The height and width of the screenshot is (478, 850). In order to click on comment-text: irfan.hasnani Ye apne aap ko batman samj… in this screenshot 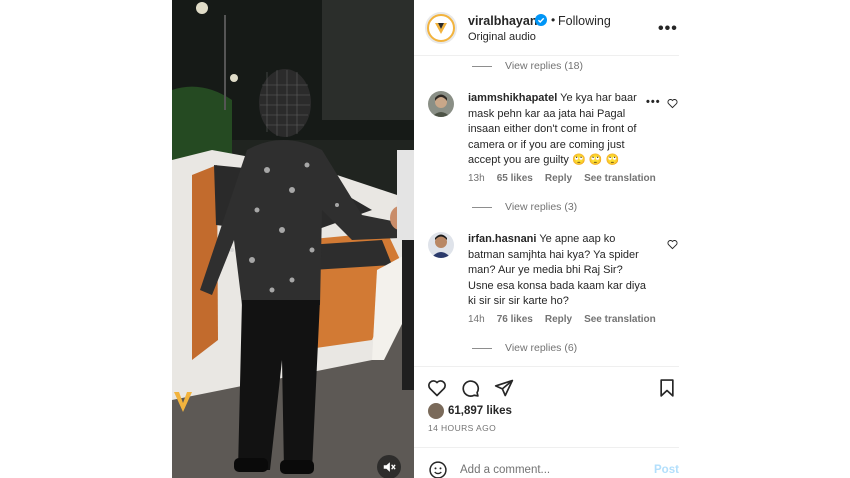, I will do `click(558, 271)`.